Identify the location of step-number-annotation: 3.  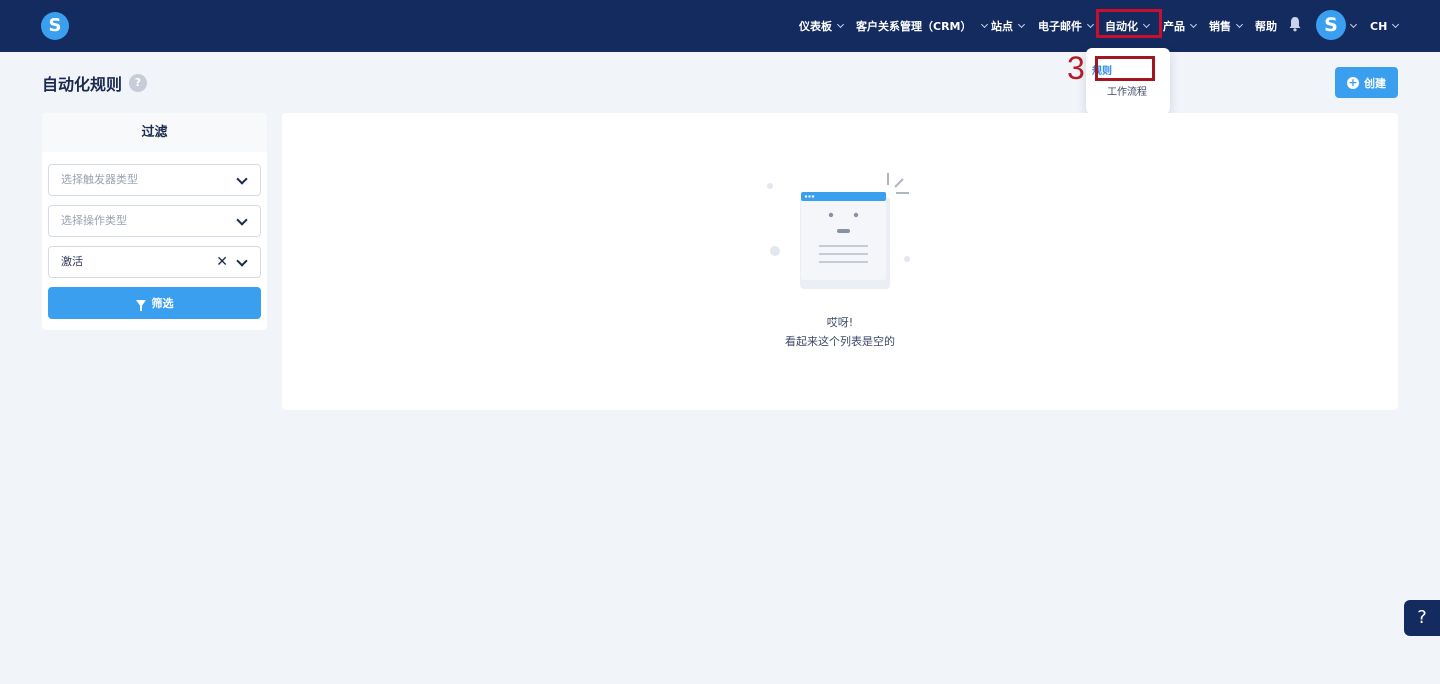
(1076, 68).